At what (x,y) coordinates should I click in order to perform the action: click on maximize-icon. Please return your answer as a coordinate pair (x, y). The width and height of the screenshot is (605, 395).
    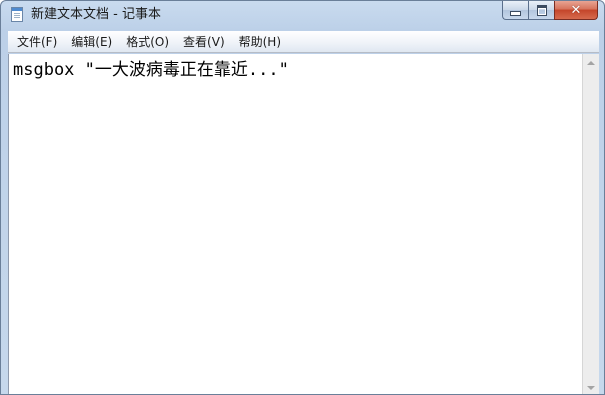
    Looking at the image, I should click on (541, 10).